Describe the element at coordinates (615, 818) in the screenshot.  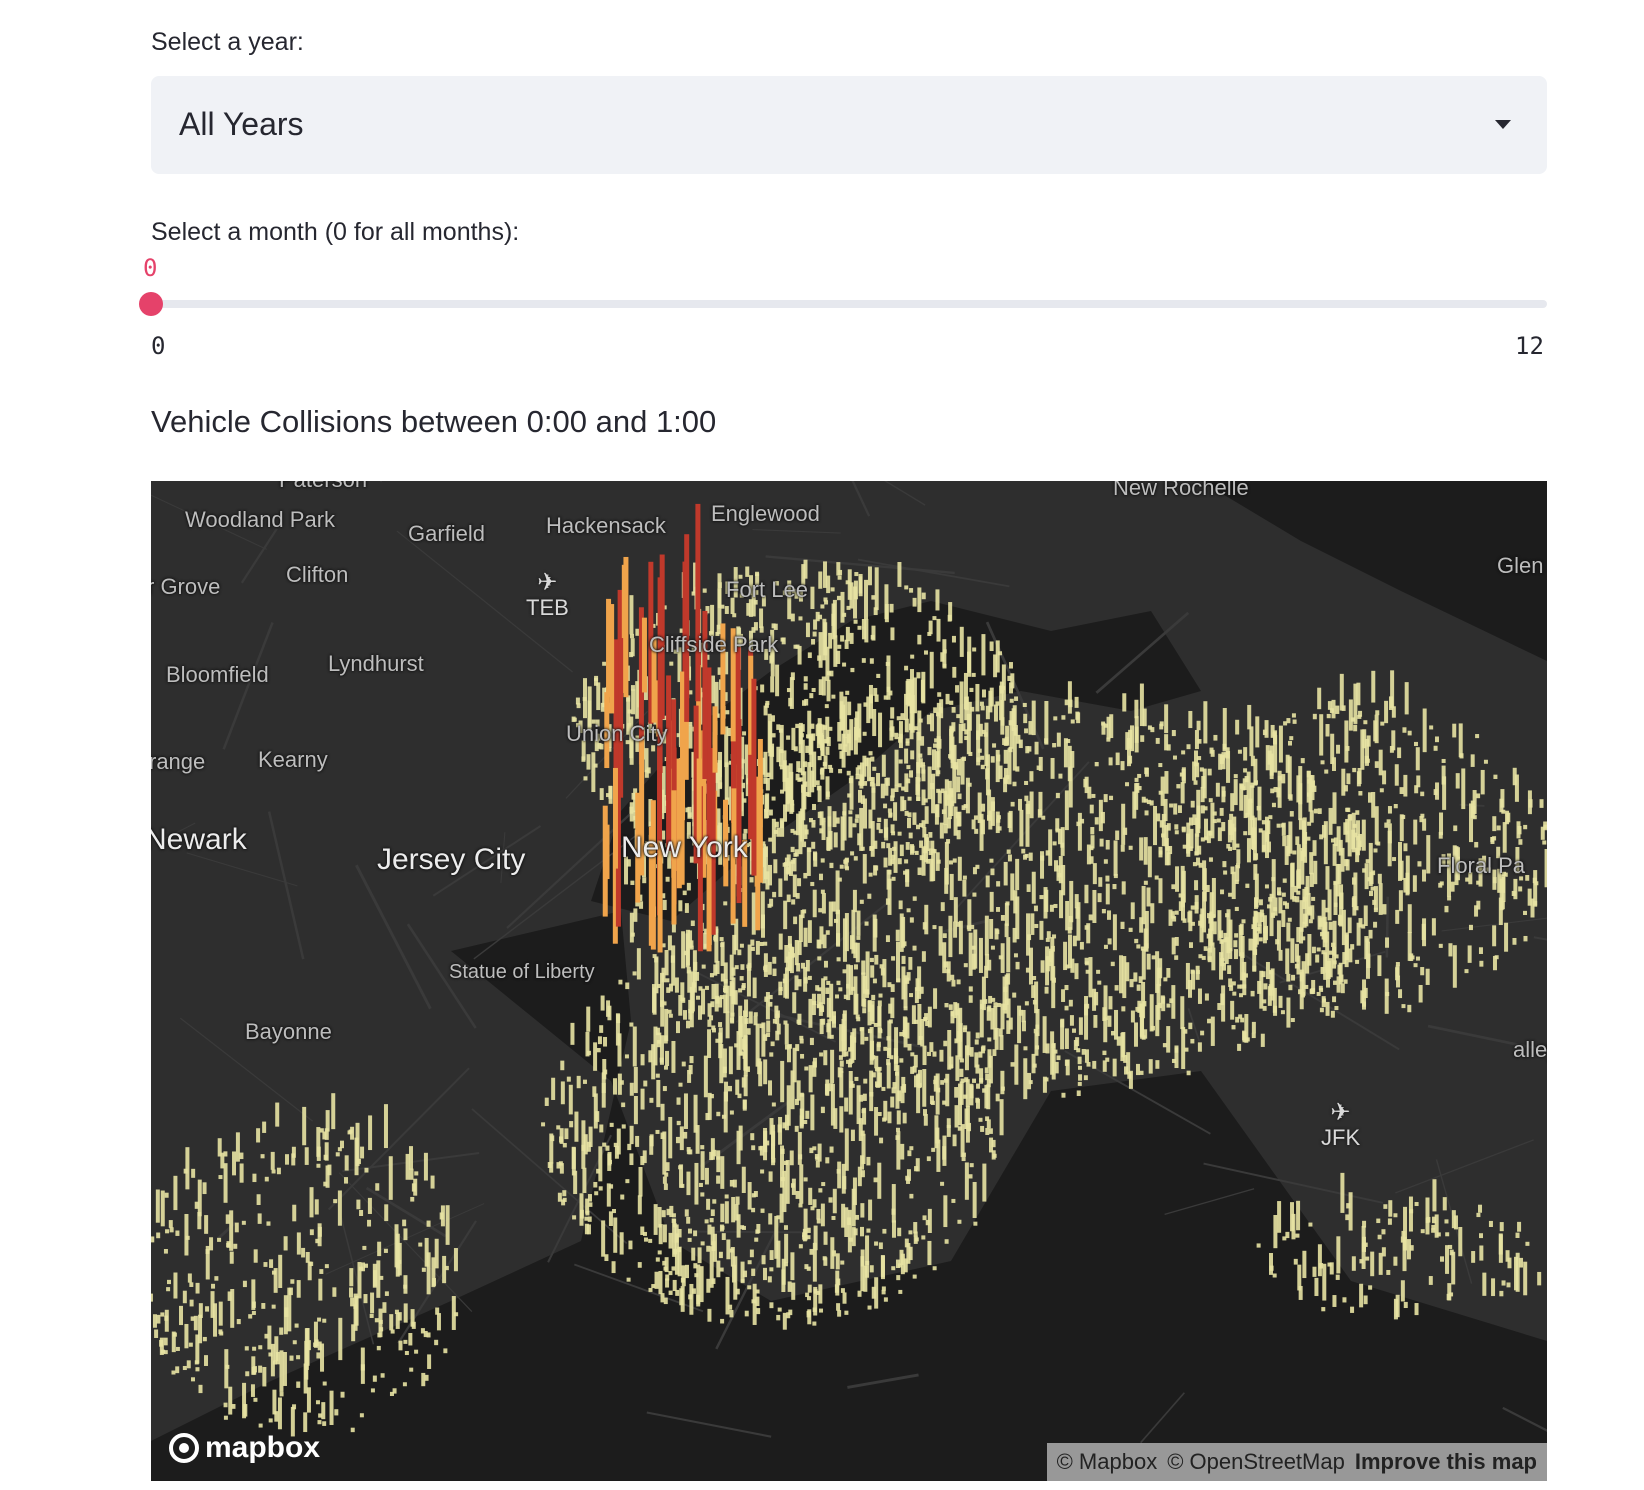
I see `collision-column-hot` at that location.